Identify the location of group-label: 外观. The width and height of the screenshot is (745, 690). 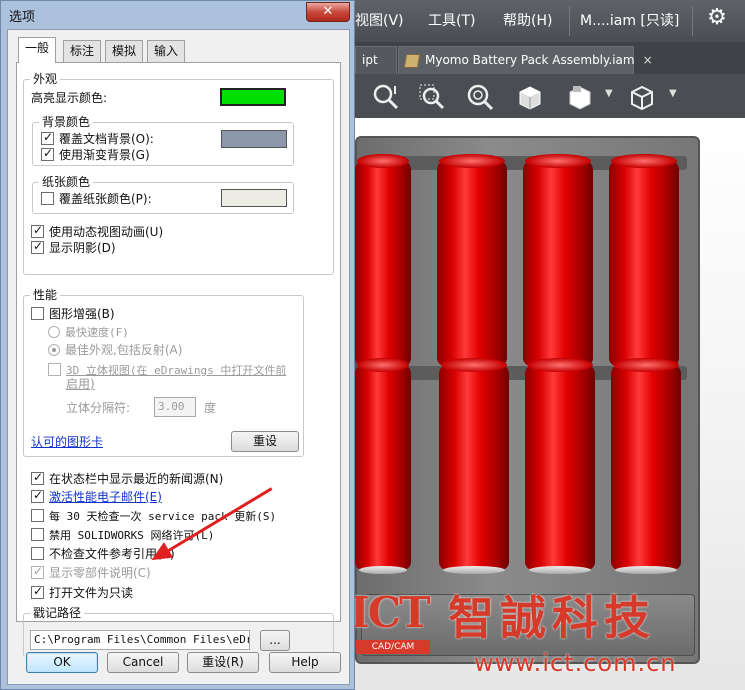
(45, 79).